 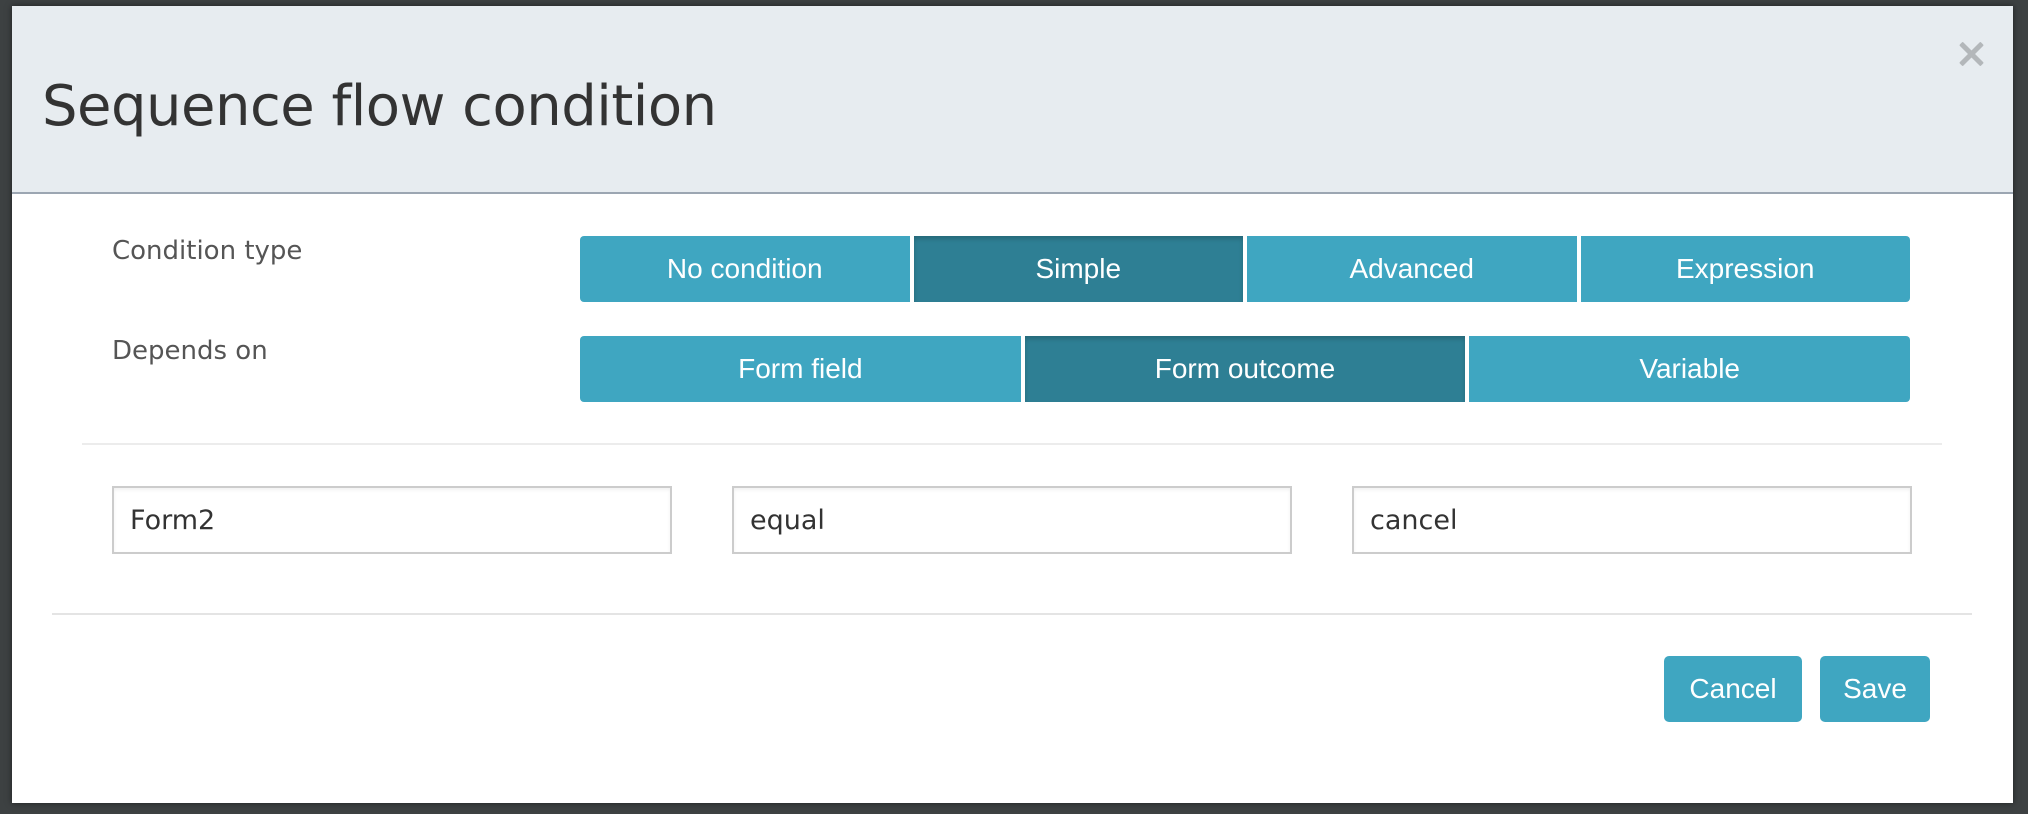 I want to click on condition-type-label: Condition type, so click(x=207, y=251).